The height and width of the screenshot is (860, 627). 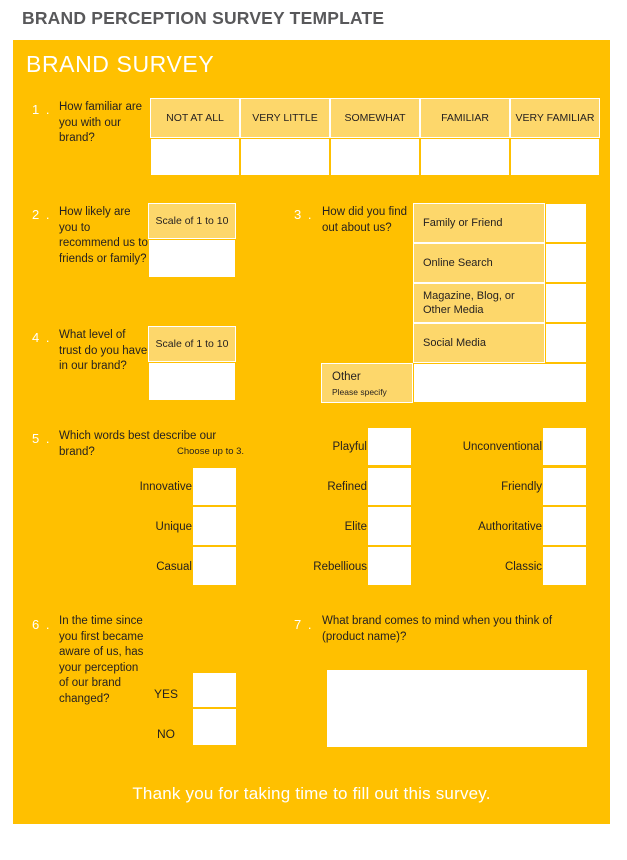 I want to click on q5-word-label-0-0: Innovative, so click(x=165, y=487).